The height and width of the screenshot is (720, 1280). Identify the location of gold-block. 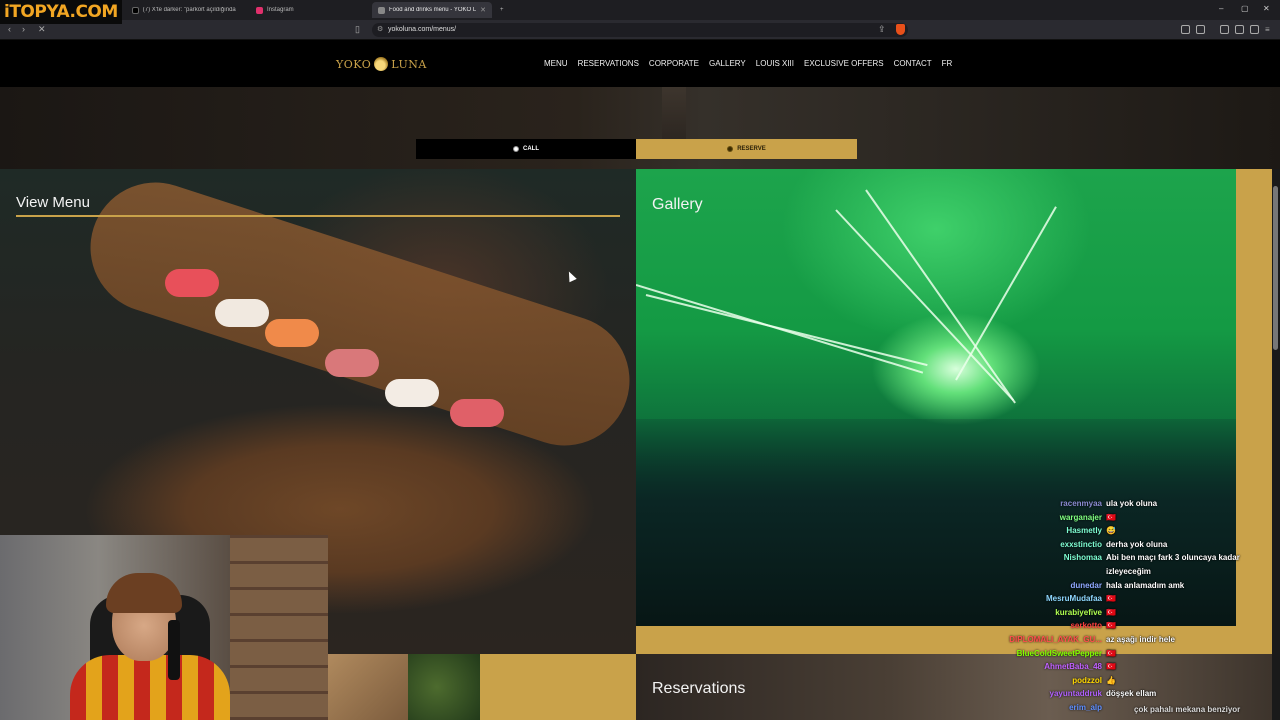
(558, 687).